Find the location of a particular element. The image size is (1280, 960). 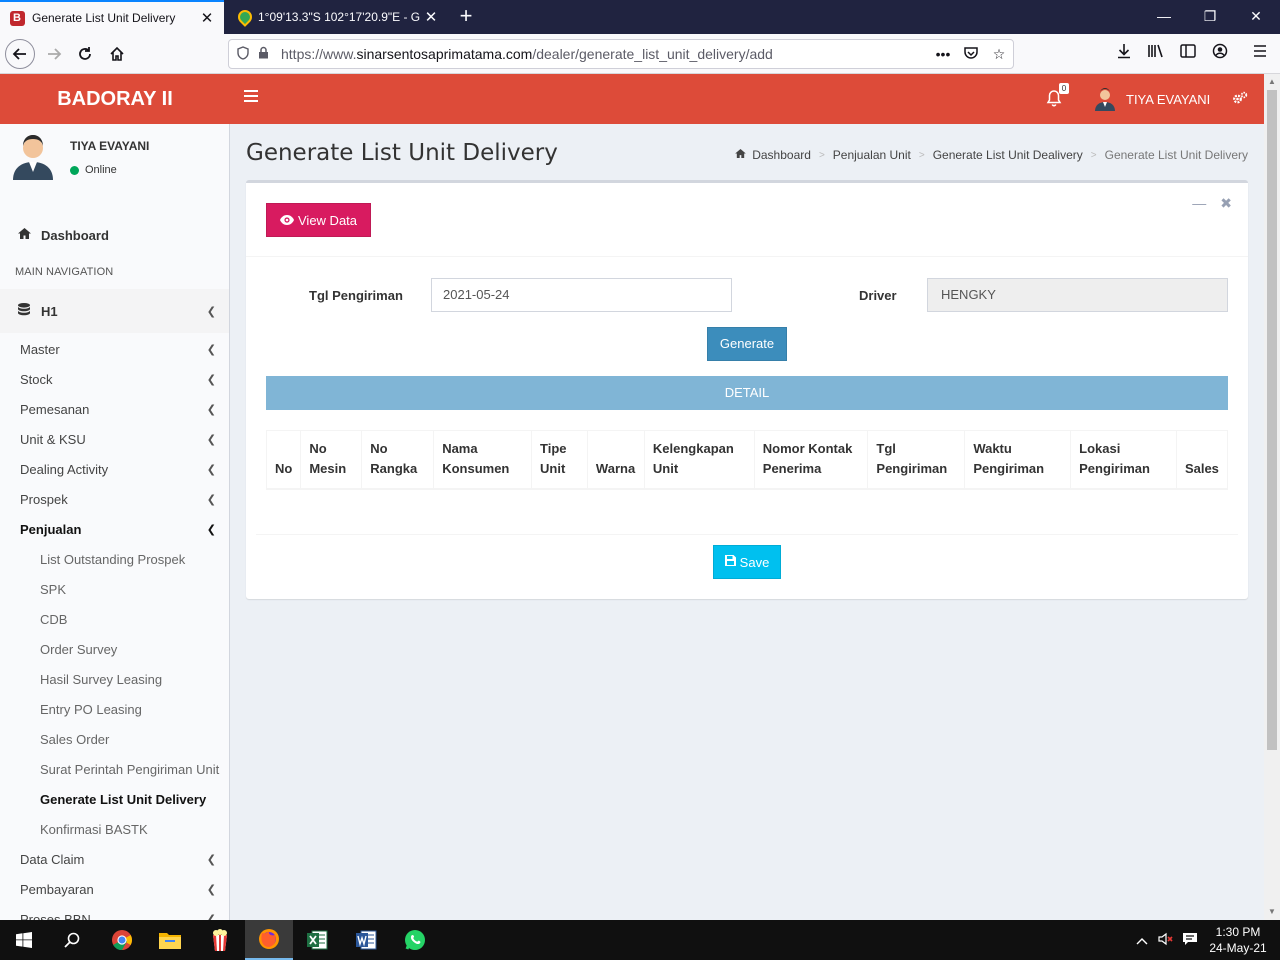

col-no: No is located at coordinates (283, 460).